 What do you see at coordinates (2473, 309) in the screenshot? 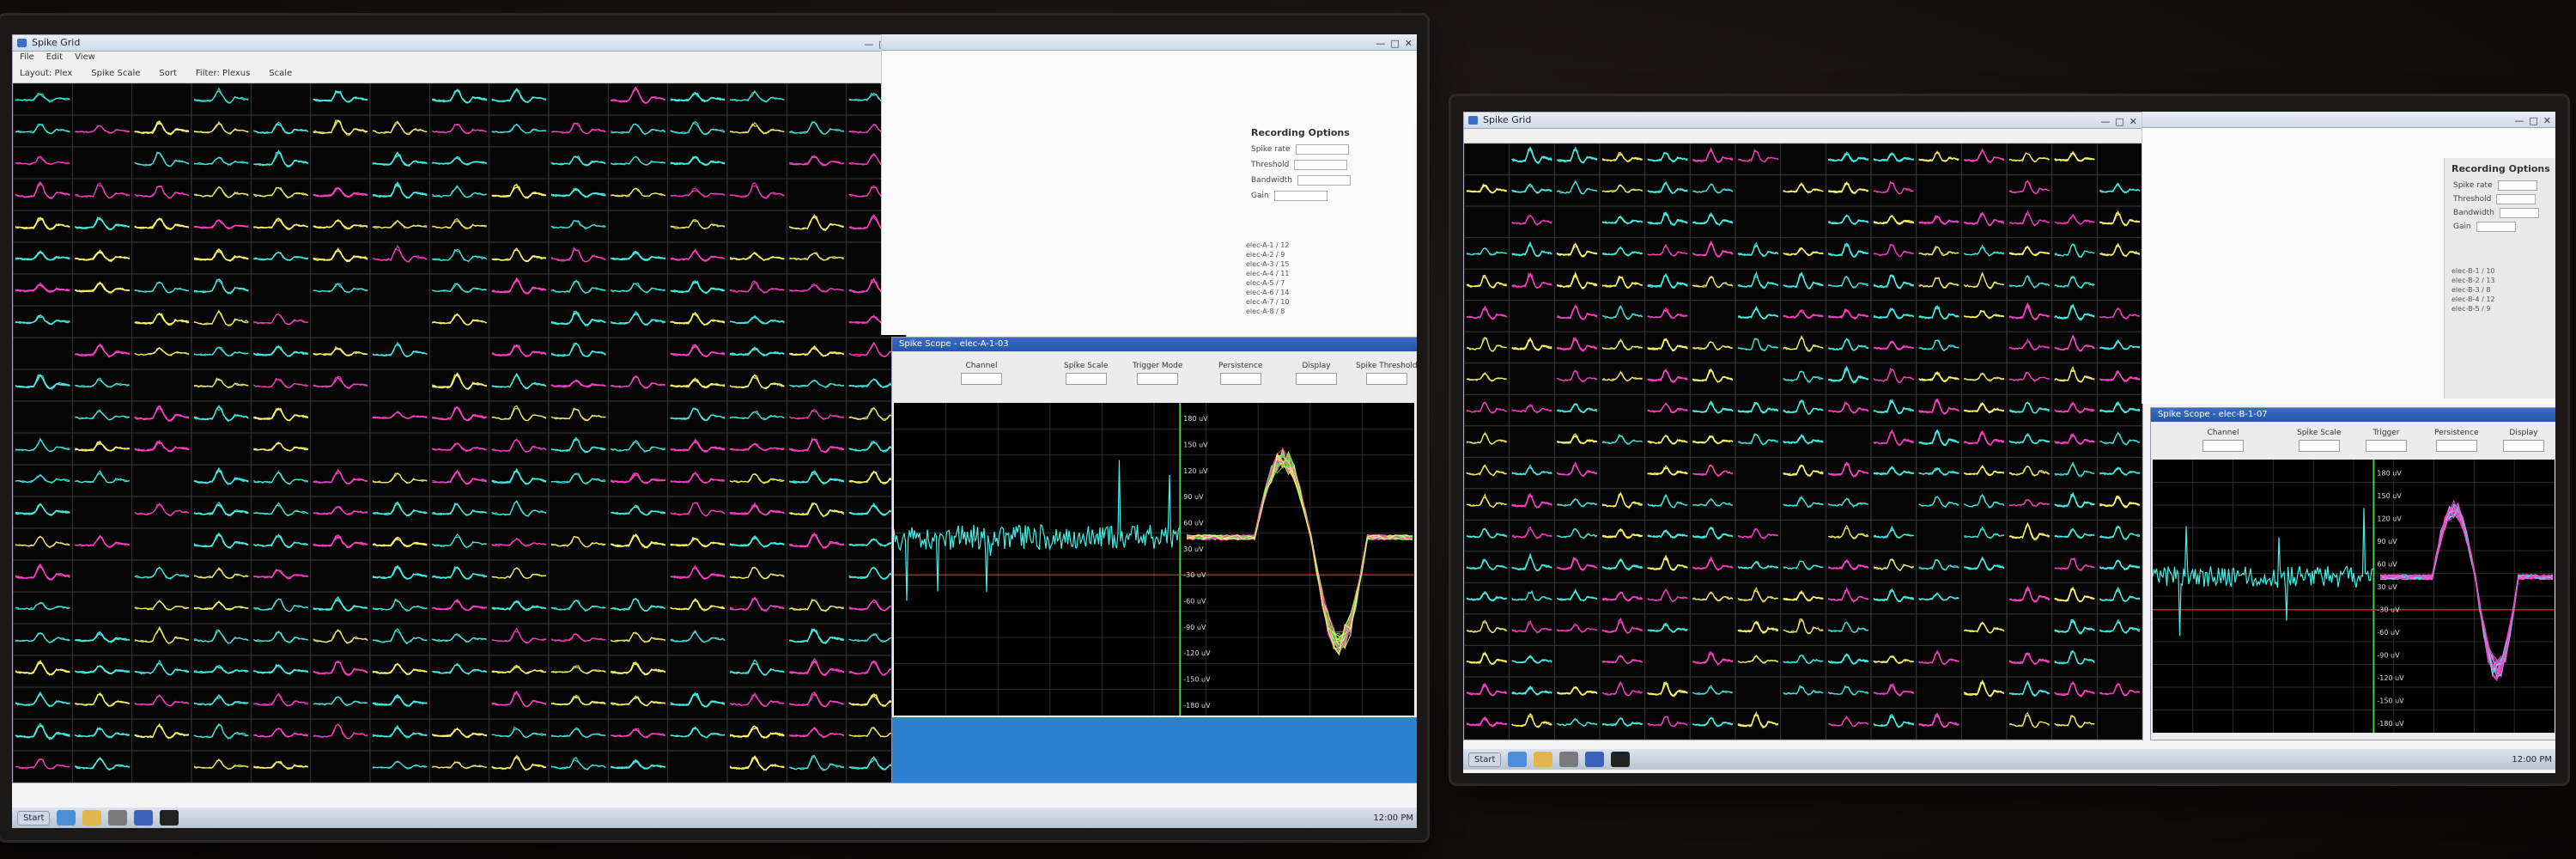
I see `list-item: elec-B-5 / 9` at bounding box center [2473, 309].